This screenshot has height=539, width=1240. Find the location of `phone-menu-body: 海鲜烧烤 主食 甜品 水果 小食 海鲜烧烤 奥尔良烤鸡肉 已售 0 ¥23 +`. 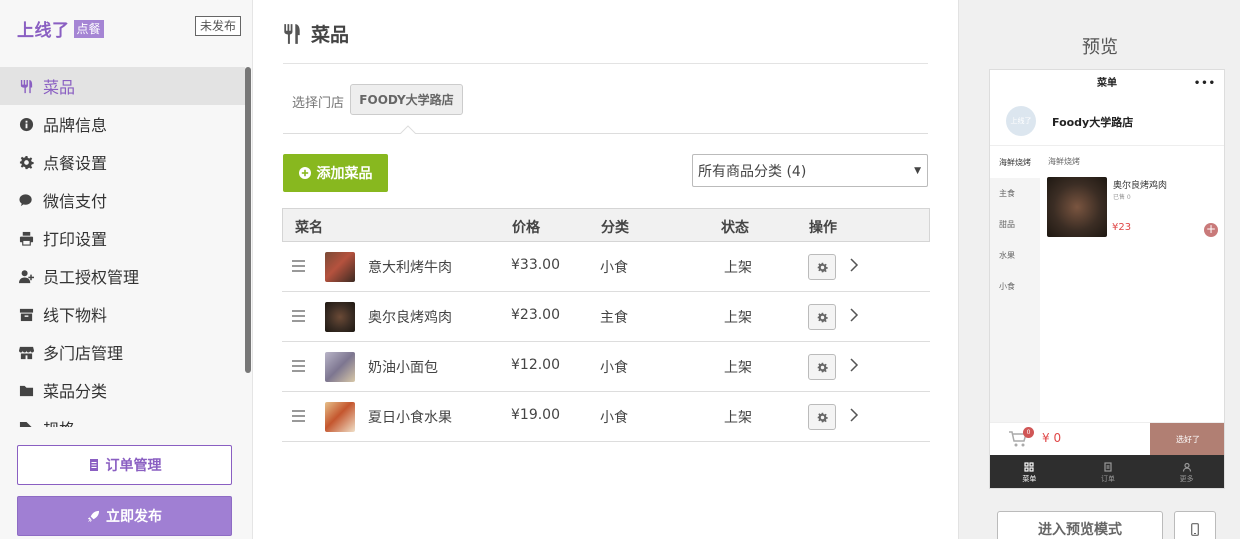

phone-menu-body: 海鲜烧烤 主食 甜品 水果 小食 海鲜烧烤 奥尔良烤鸡肉 已售 0 ¥23 + is located at coordinates (1107, 284).